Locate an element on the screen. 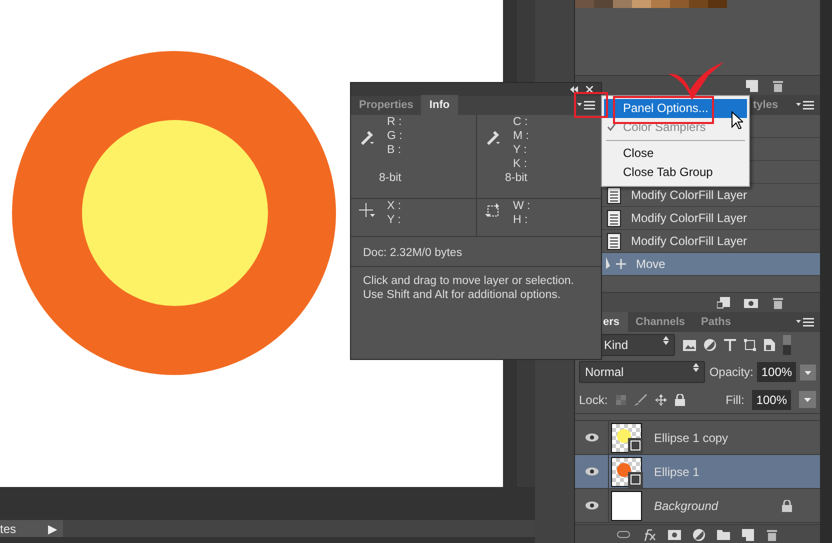 This screenshot has width=832, height=543. new-document-icon is located at coordinates (723, 302).